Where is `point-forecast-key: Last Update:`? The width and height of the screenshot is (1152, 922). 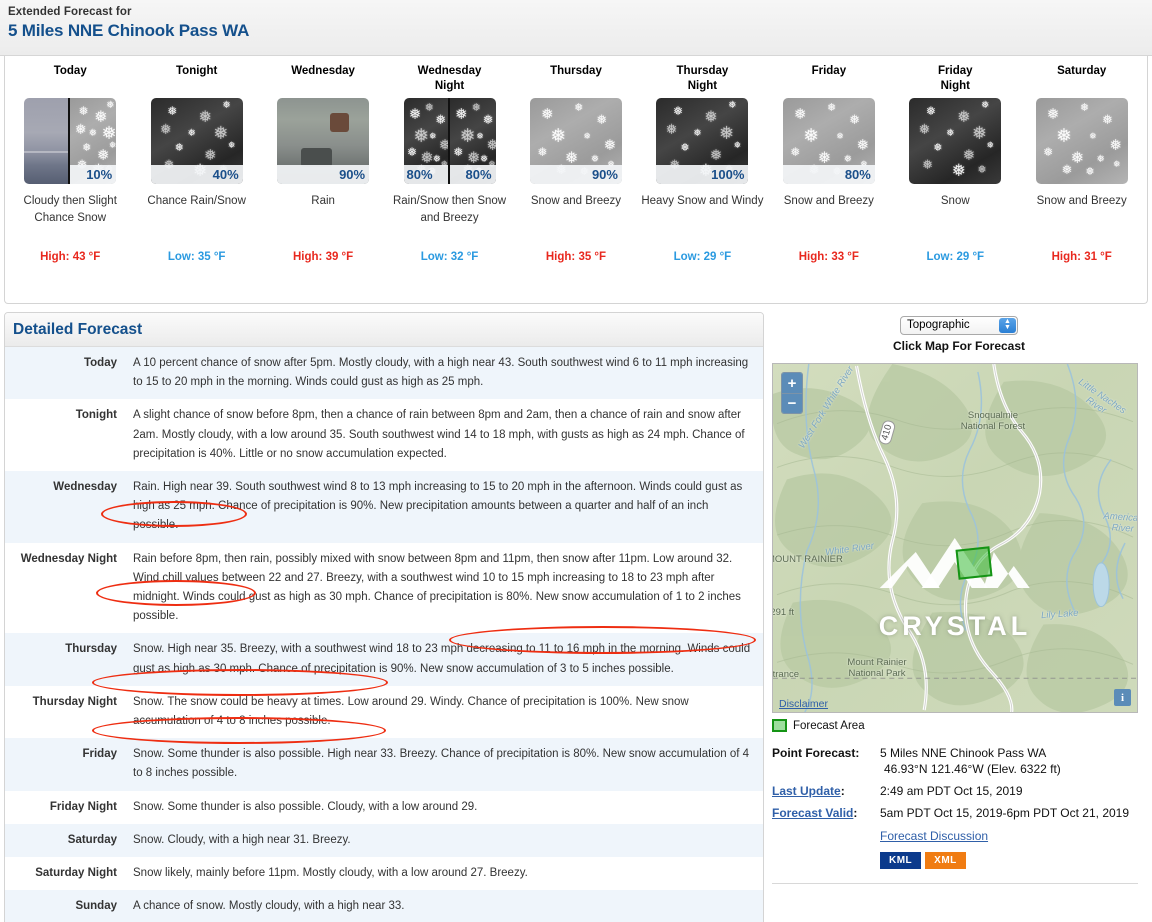
point-forecast-key: Last Update: is located at coordinates (826, 791).